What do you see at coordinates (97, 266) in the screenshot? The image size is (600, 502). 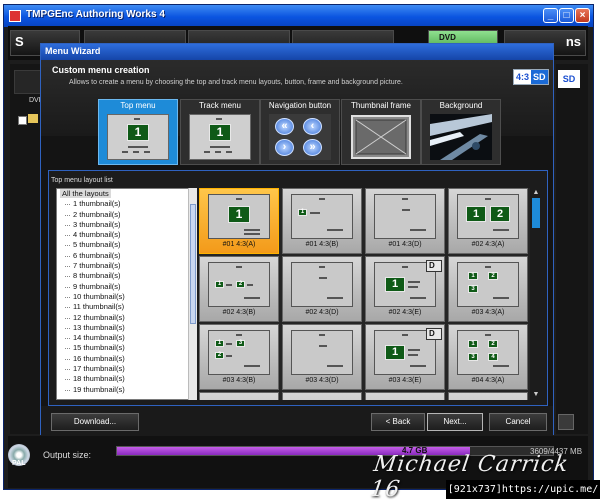 I see `tree-item-label: 7 thumbnail(s)` at bounding box center [97, 266].